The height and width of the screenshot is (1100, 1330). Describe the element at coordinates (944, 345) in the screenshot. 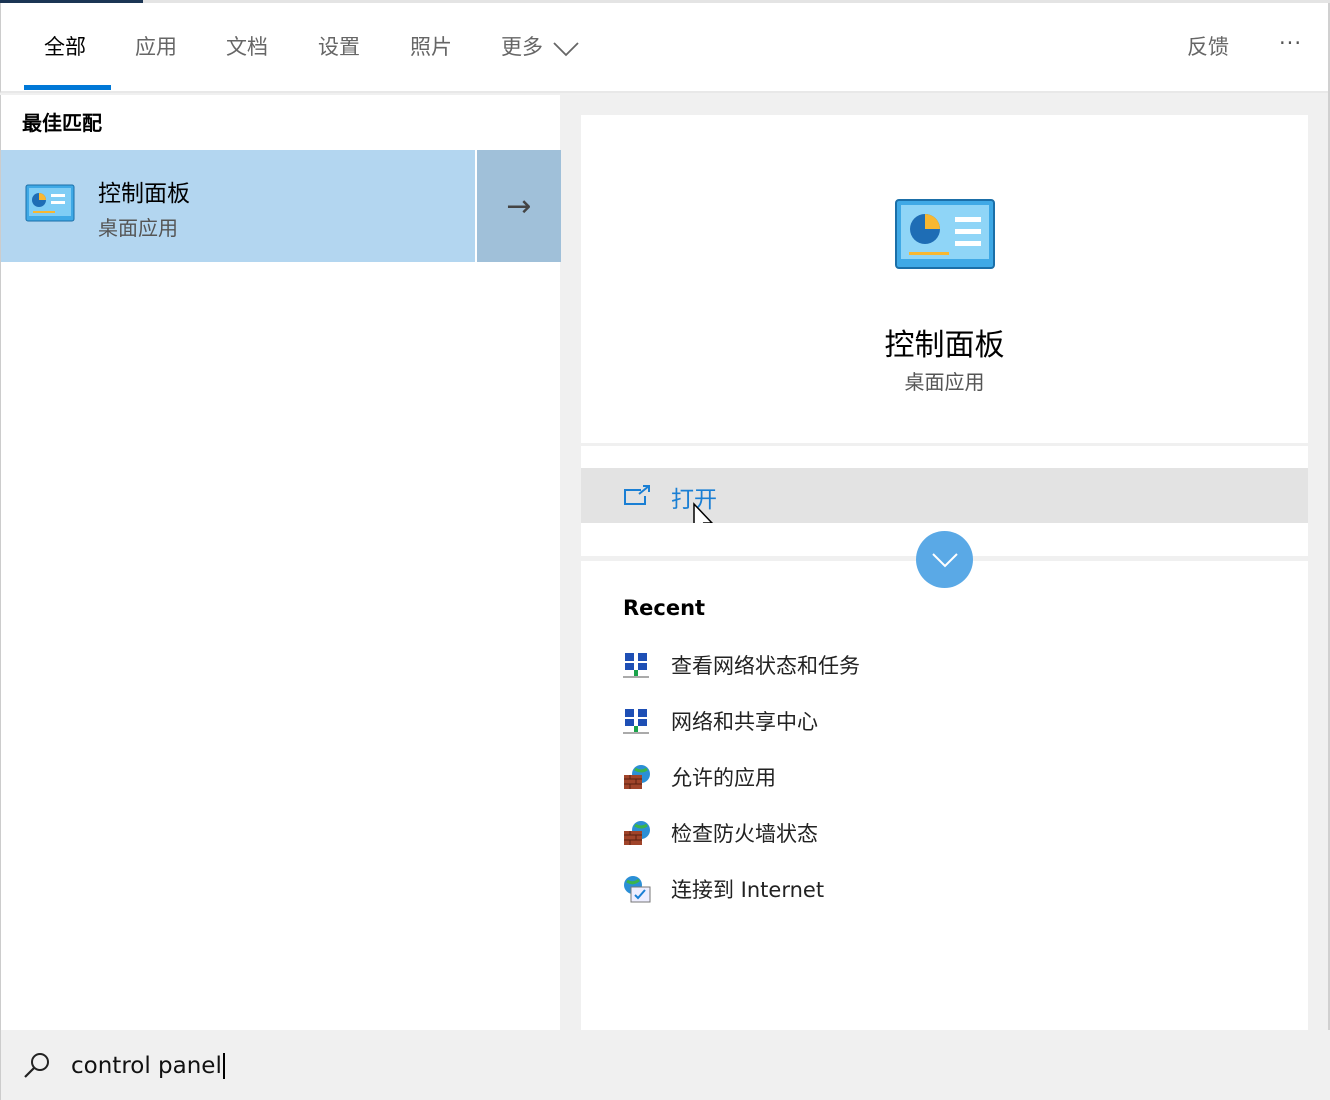

I see `detail-title: 控制面板` at that location.